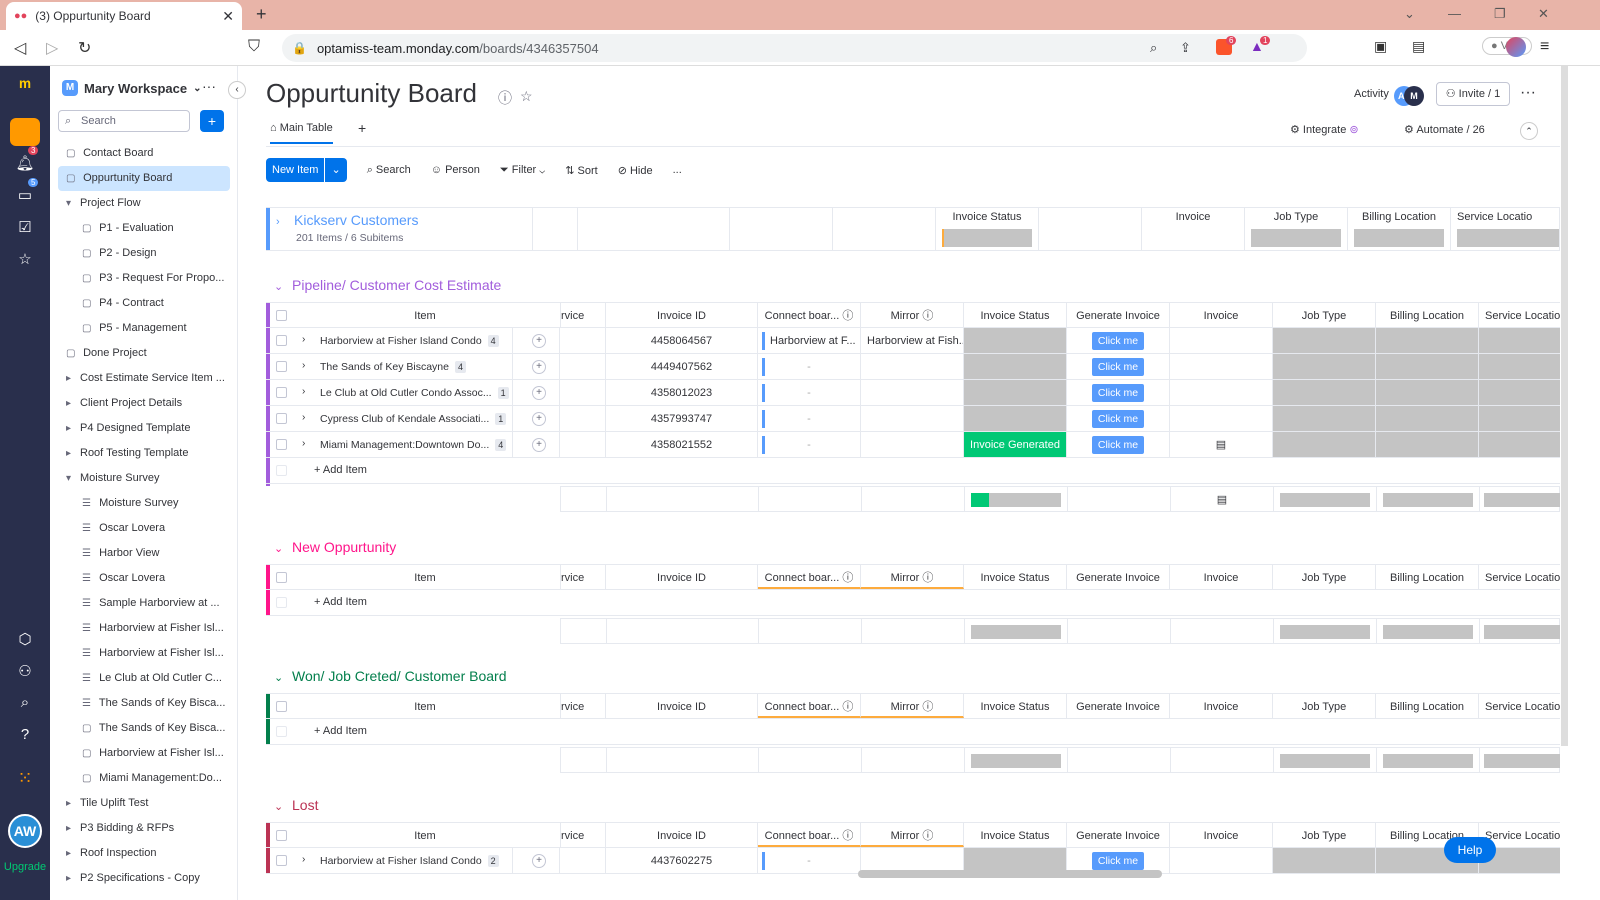 Image resolution: width=1600 pixels, height=900 pixels. I want to click on hide-button: ⊘ Hide, so click(635, 170).